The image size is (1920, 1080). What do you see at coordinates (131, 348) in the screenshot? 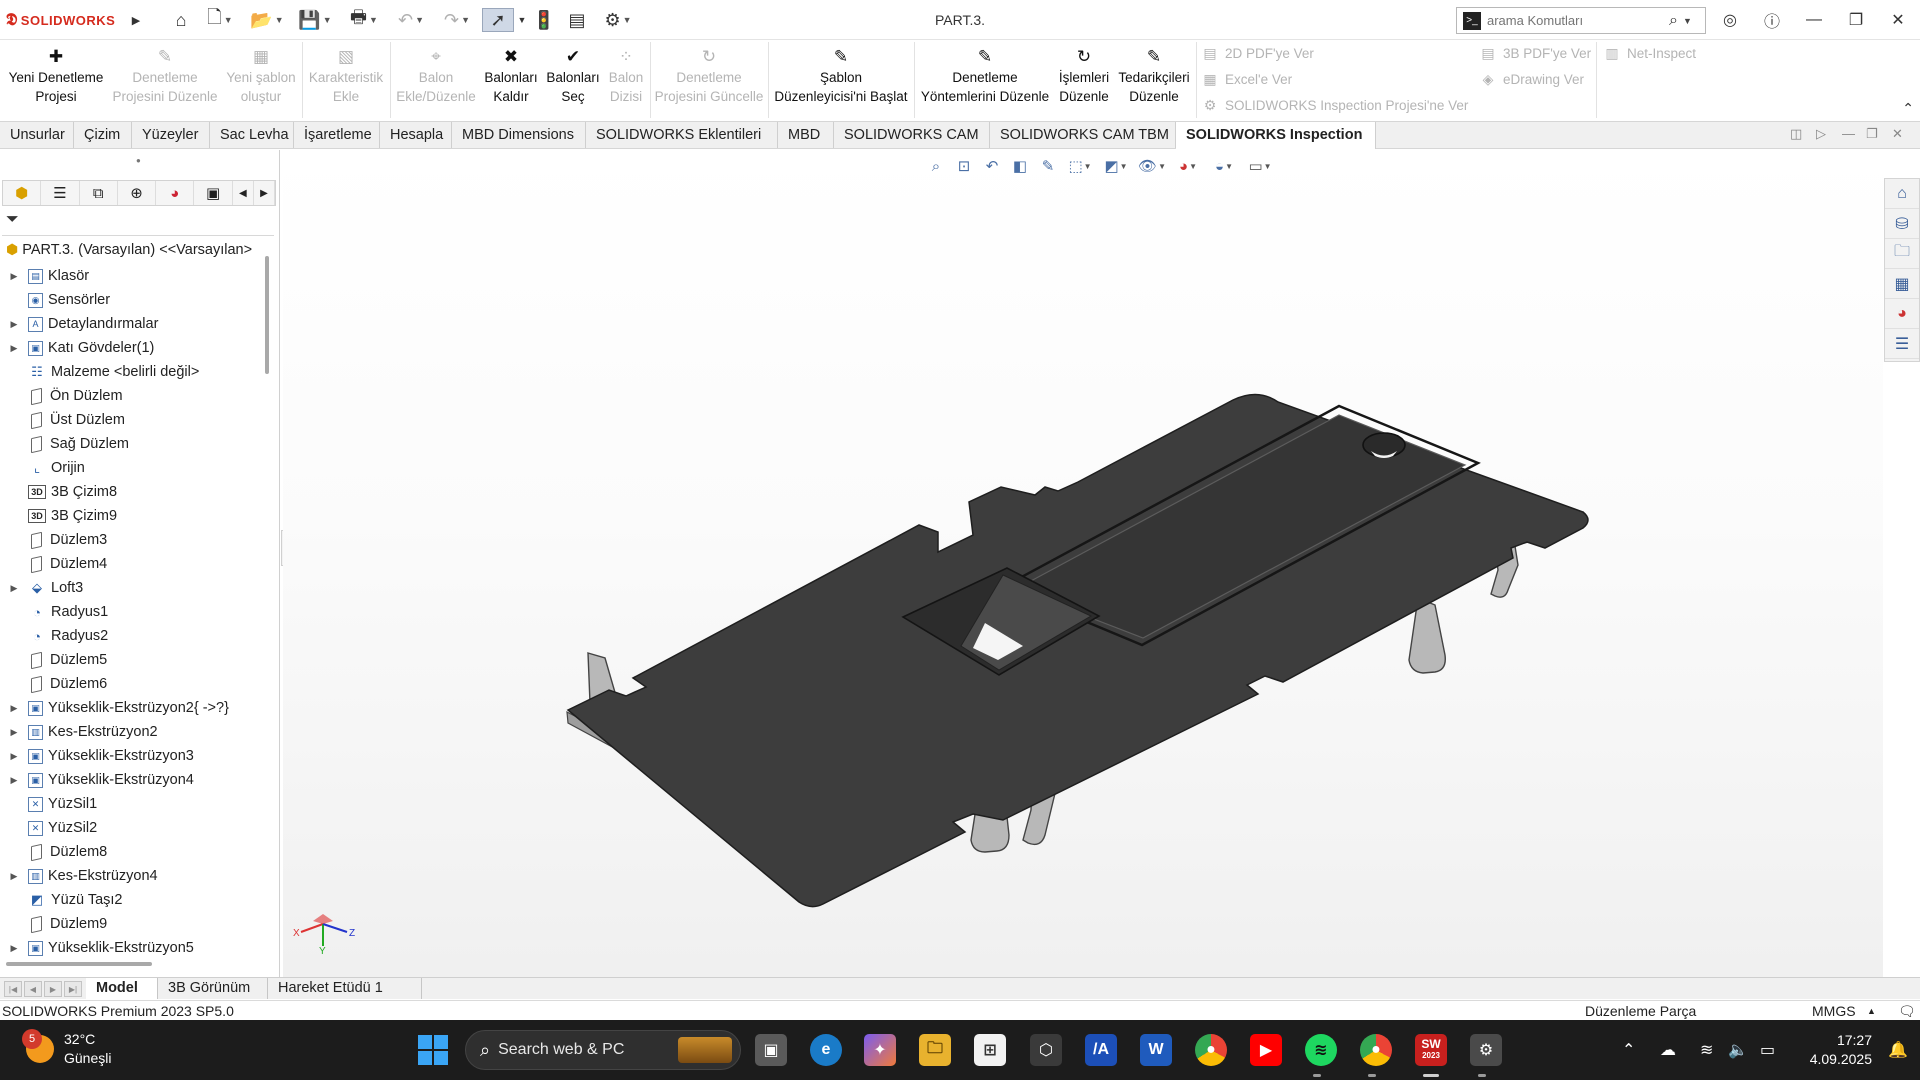
I see `feature-tree-item: ▶ ▣ Katı Gövdeler(1)` at bounding box center [131, 348].